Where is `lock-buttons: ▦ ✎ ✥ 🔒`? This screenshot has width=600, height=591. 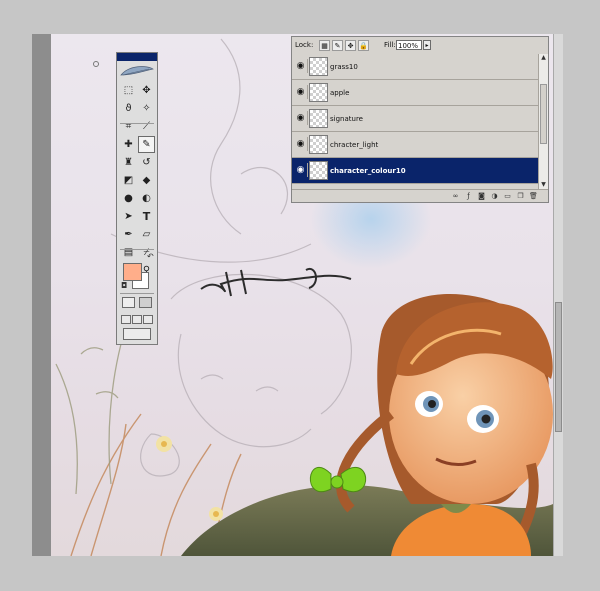 lock-buttons: ▦ ✎ ✥ 🔒 is located at coordinates (344, 45).